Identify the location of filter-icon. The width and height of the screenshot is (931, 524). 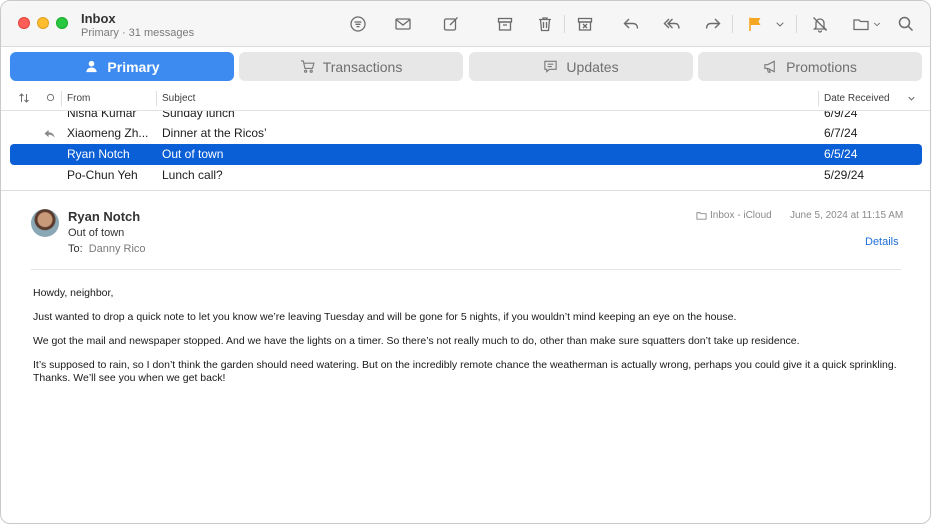
(358, 24).